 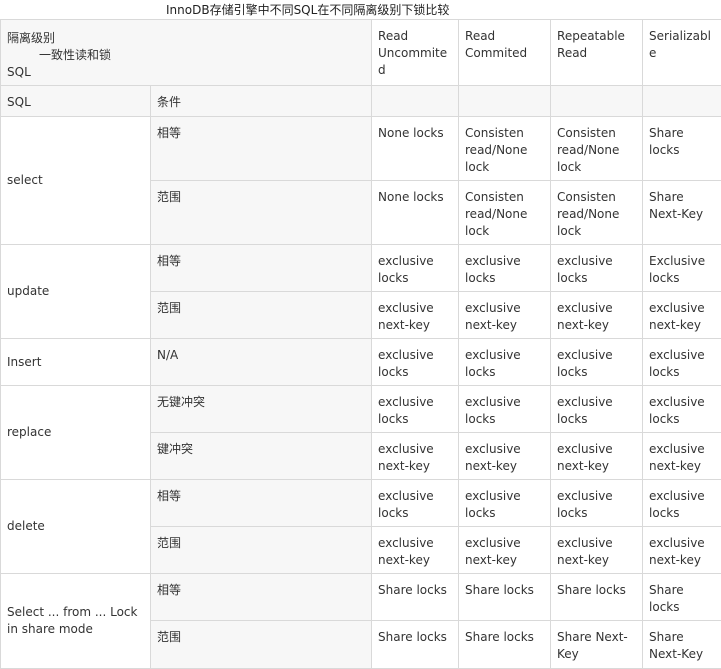 I want to click on sql-axis-label: SQL, so click(x=186, y=72).